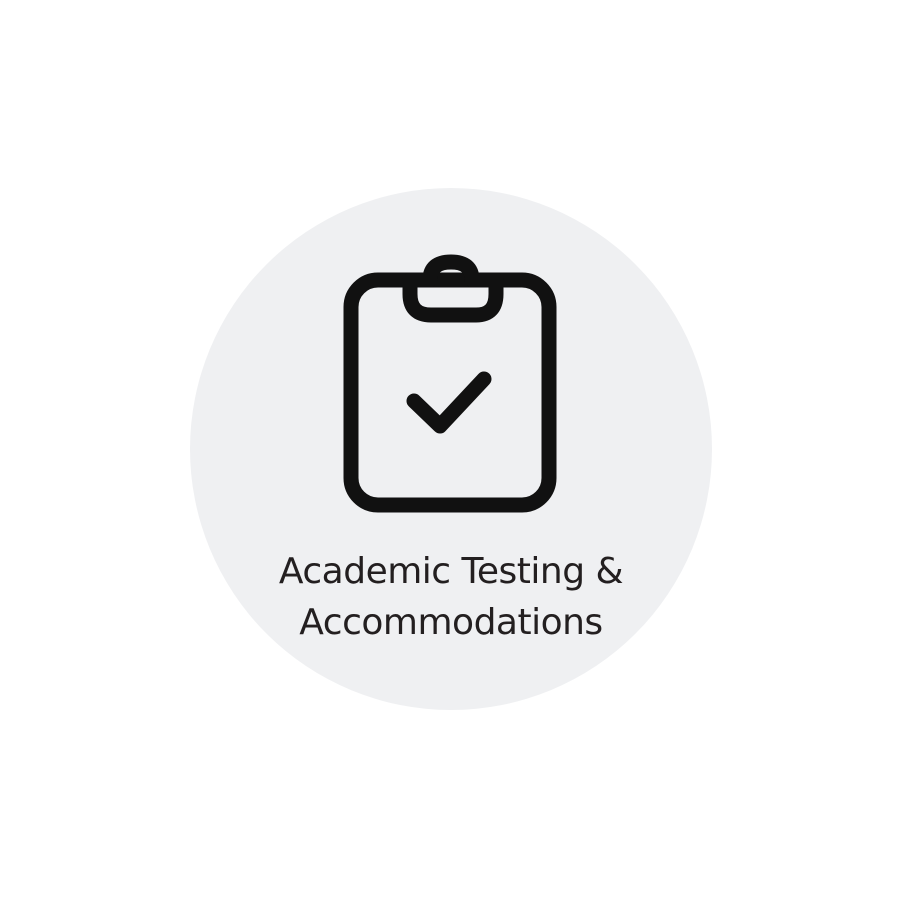  Describe the element at coordinates (451, 571) in the screenshot. I see `tile-label-line-1: Academic Testing &` at that location.